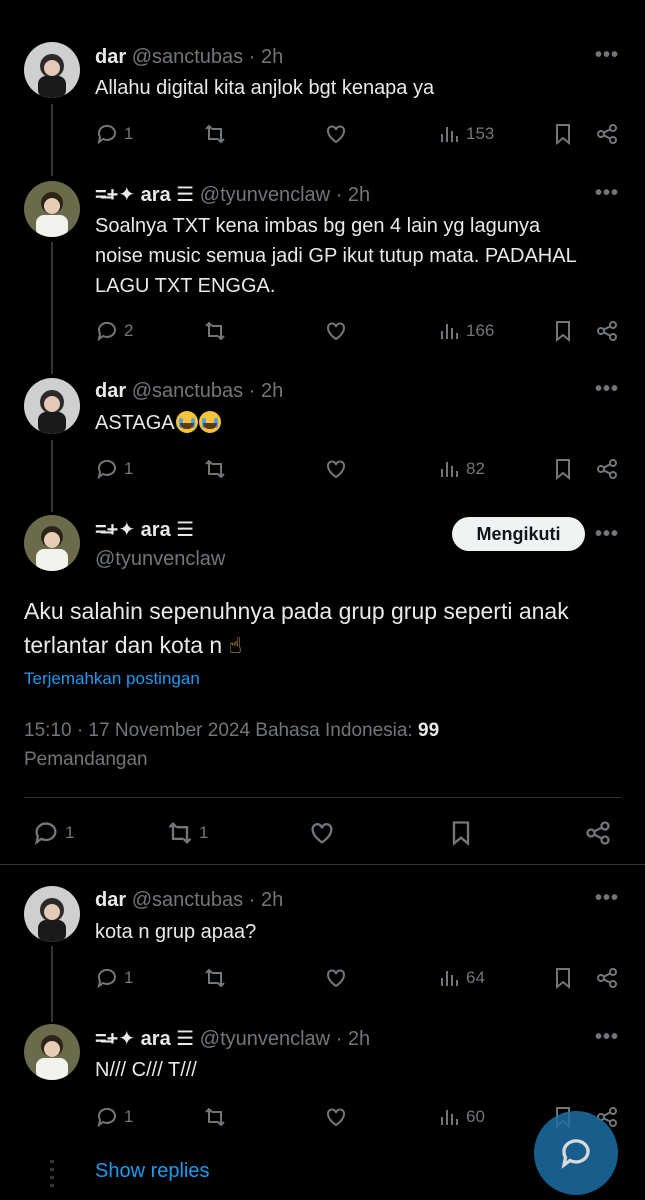  I want to click on views-button: 153, so click(465, 134).